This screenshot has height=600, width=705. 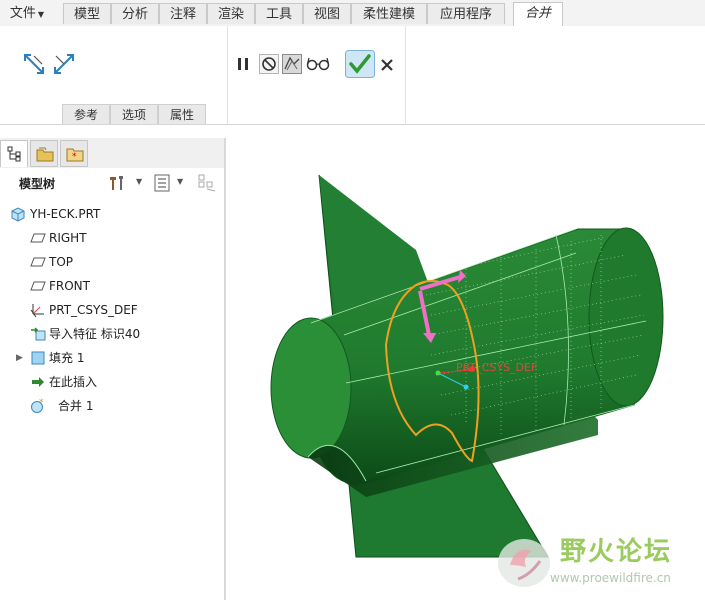 What do you see at coordinates (61, 262) in the screenshot?
I see `tree-item-label: TOP` at bounding box center [61, 262].